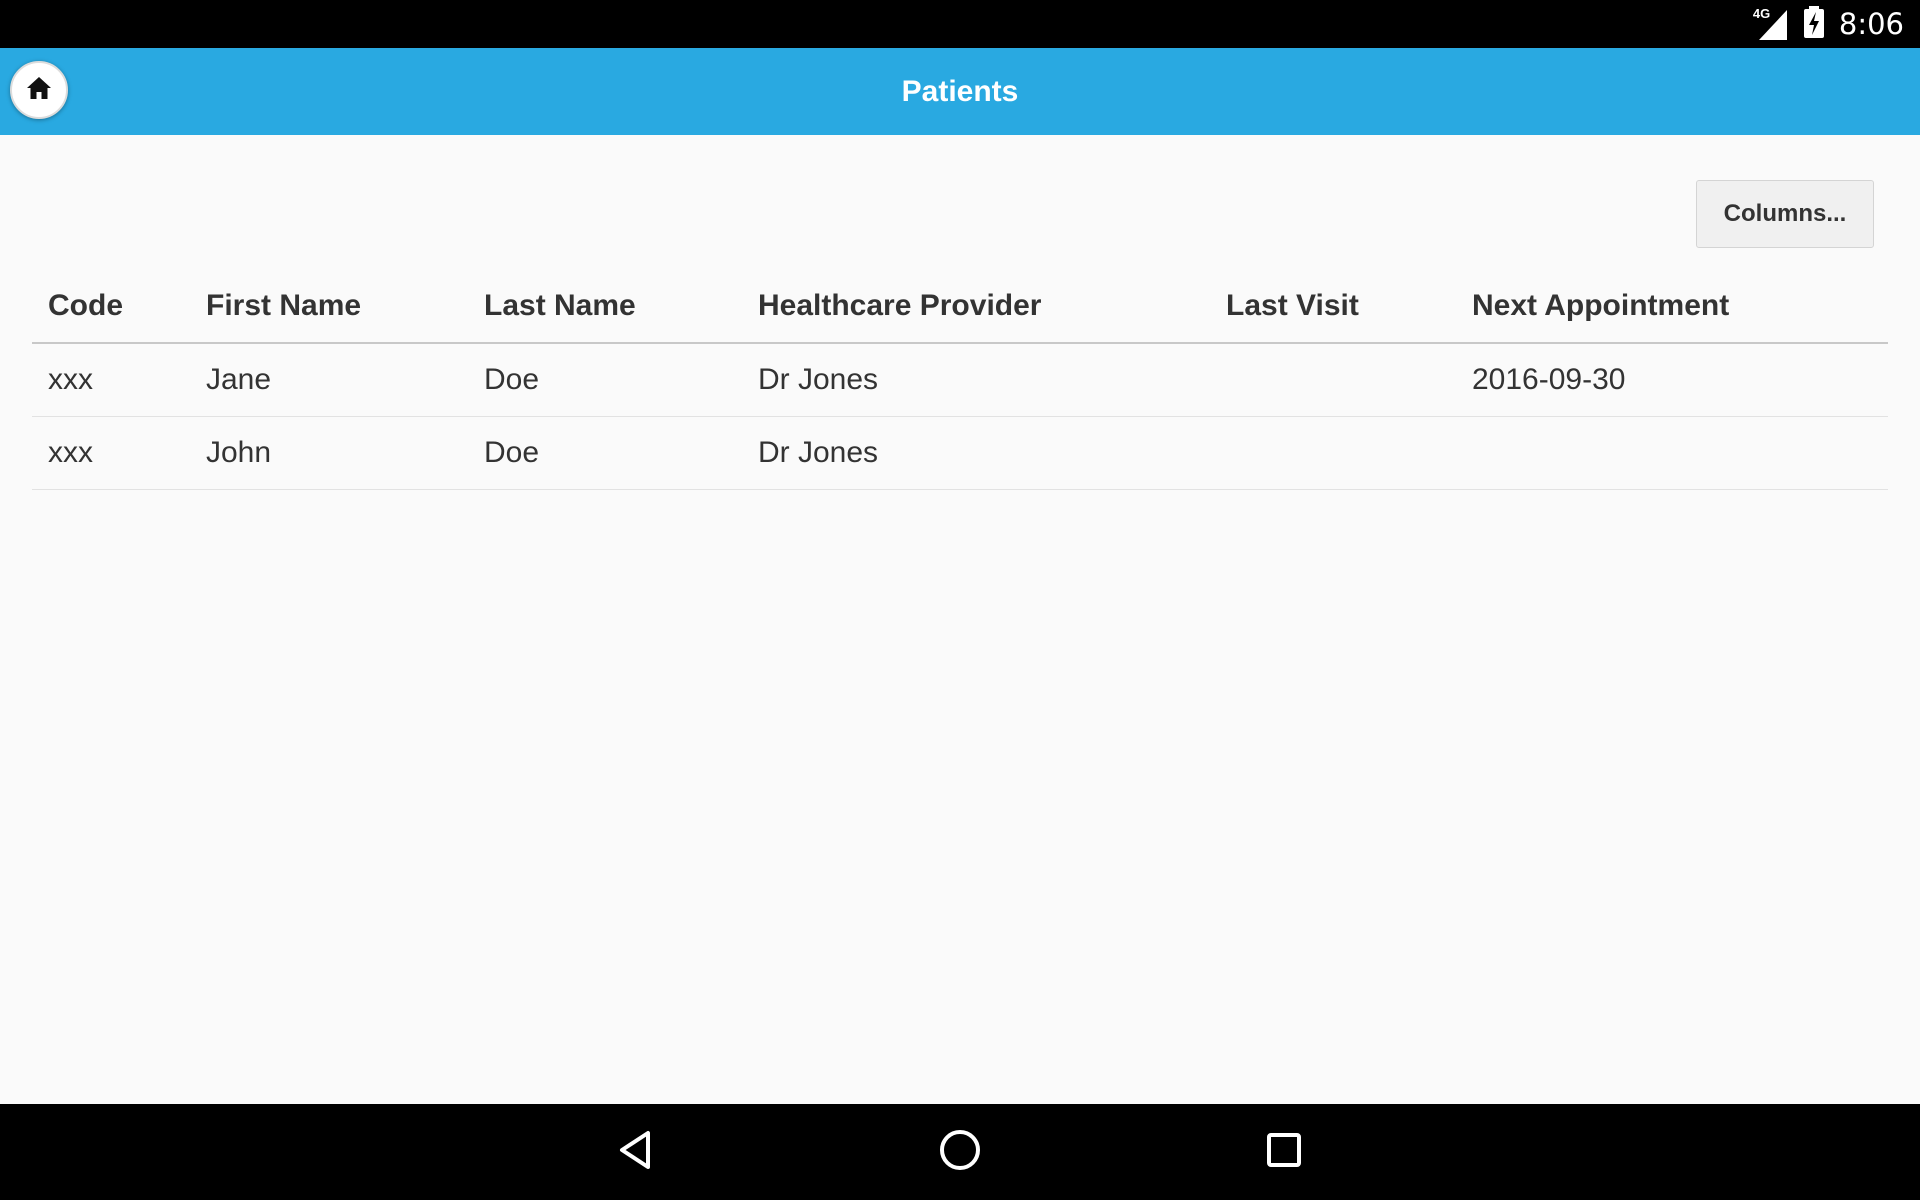 Image resolution: width=1920 pixels, height=1200 pixels. What do you see at coordinates (329, 453) in the screenshot?
I see `cell-first-name: John` at bounding box center [329, 453].